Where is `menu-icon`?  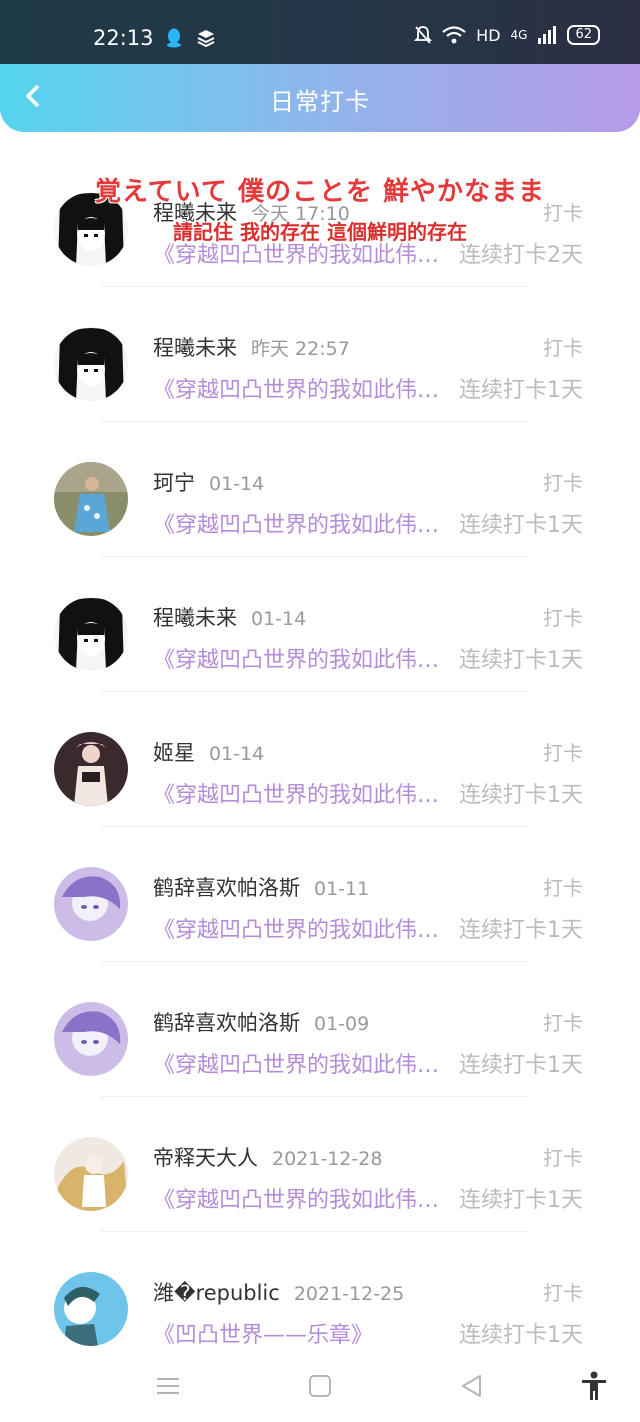
menu-icon is located at coordinates (168, 1386).